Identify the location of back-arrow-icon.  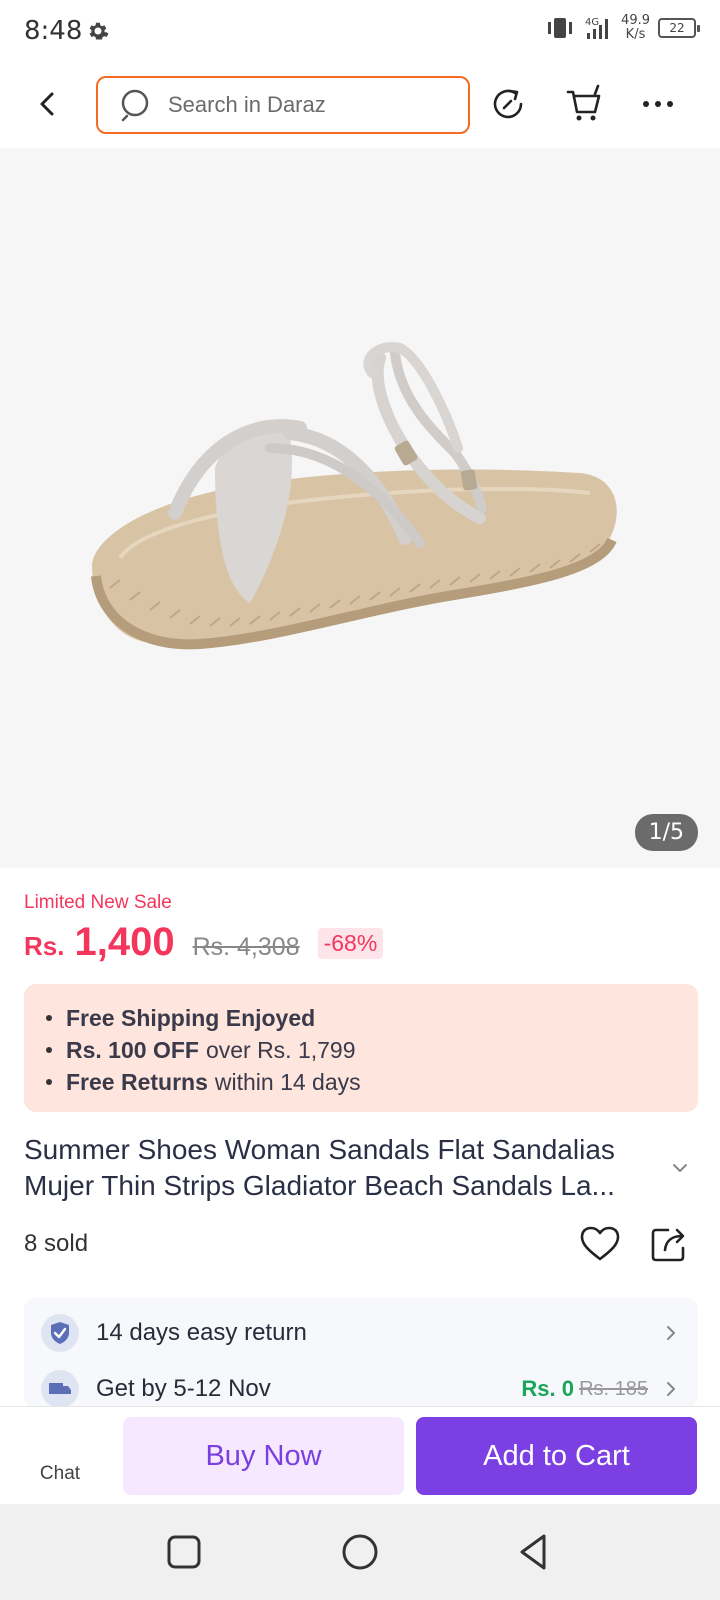
(48, 104).